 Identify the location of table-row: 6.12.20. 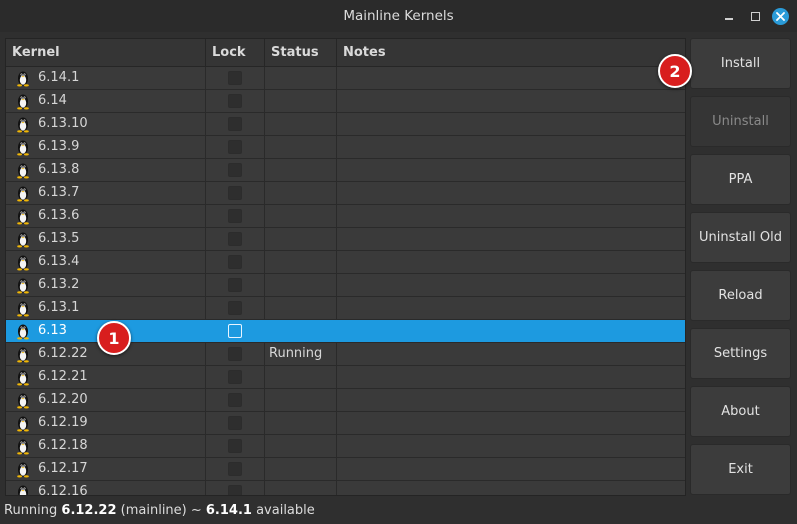
(345, 400).